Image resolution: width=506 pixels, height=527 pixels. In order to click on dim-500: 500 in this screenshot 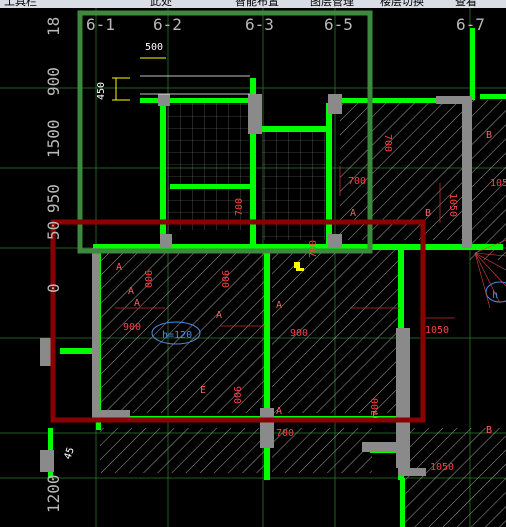, I will do `click(154, 47)`.